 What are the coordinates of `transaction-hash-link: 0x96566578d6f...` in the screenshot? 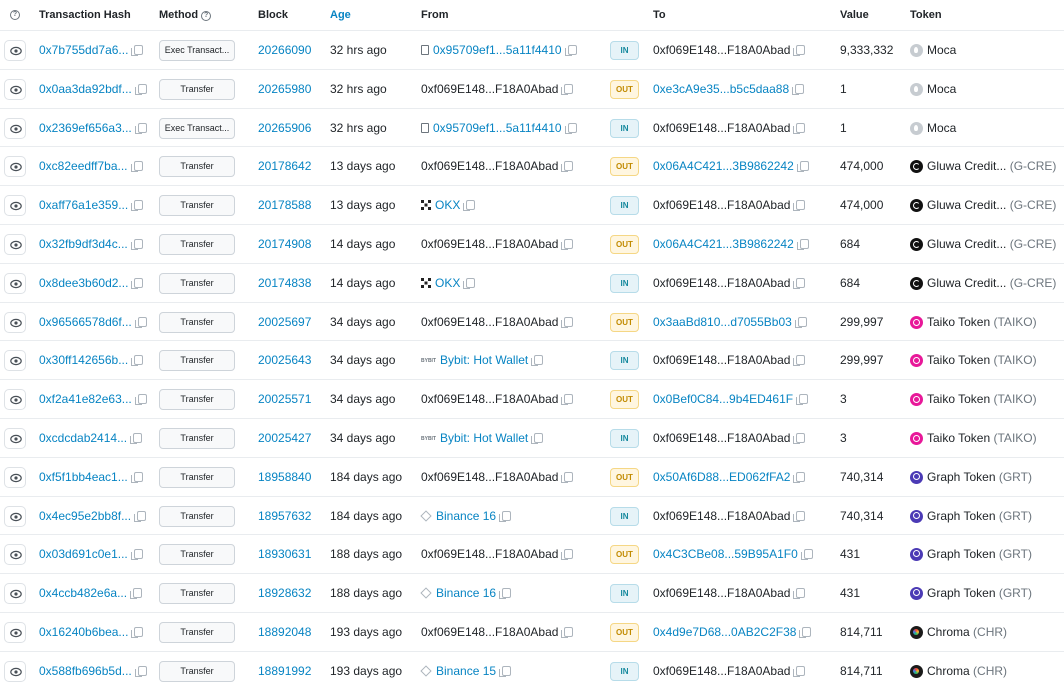 It's located at (85, 322).